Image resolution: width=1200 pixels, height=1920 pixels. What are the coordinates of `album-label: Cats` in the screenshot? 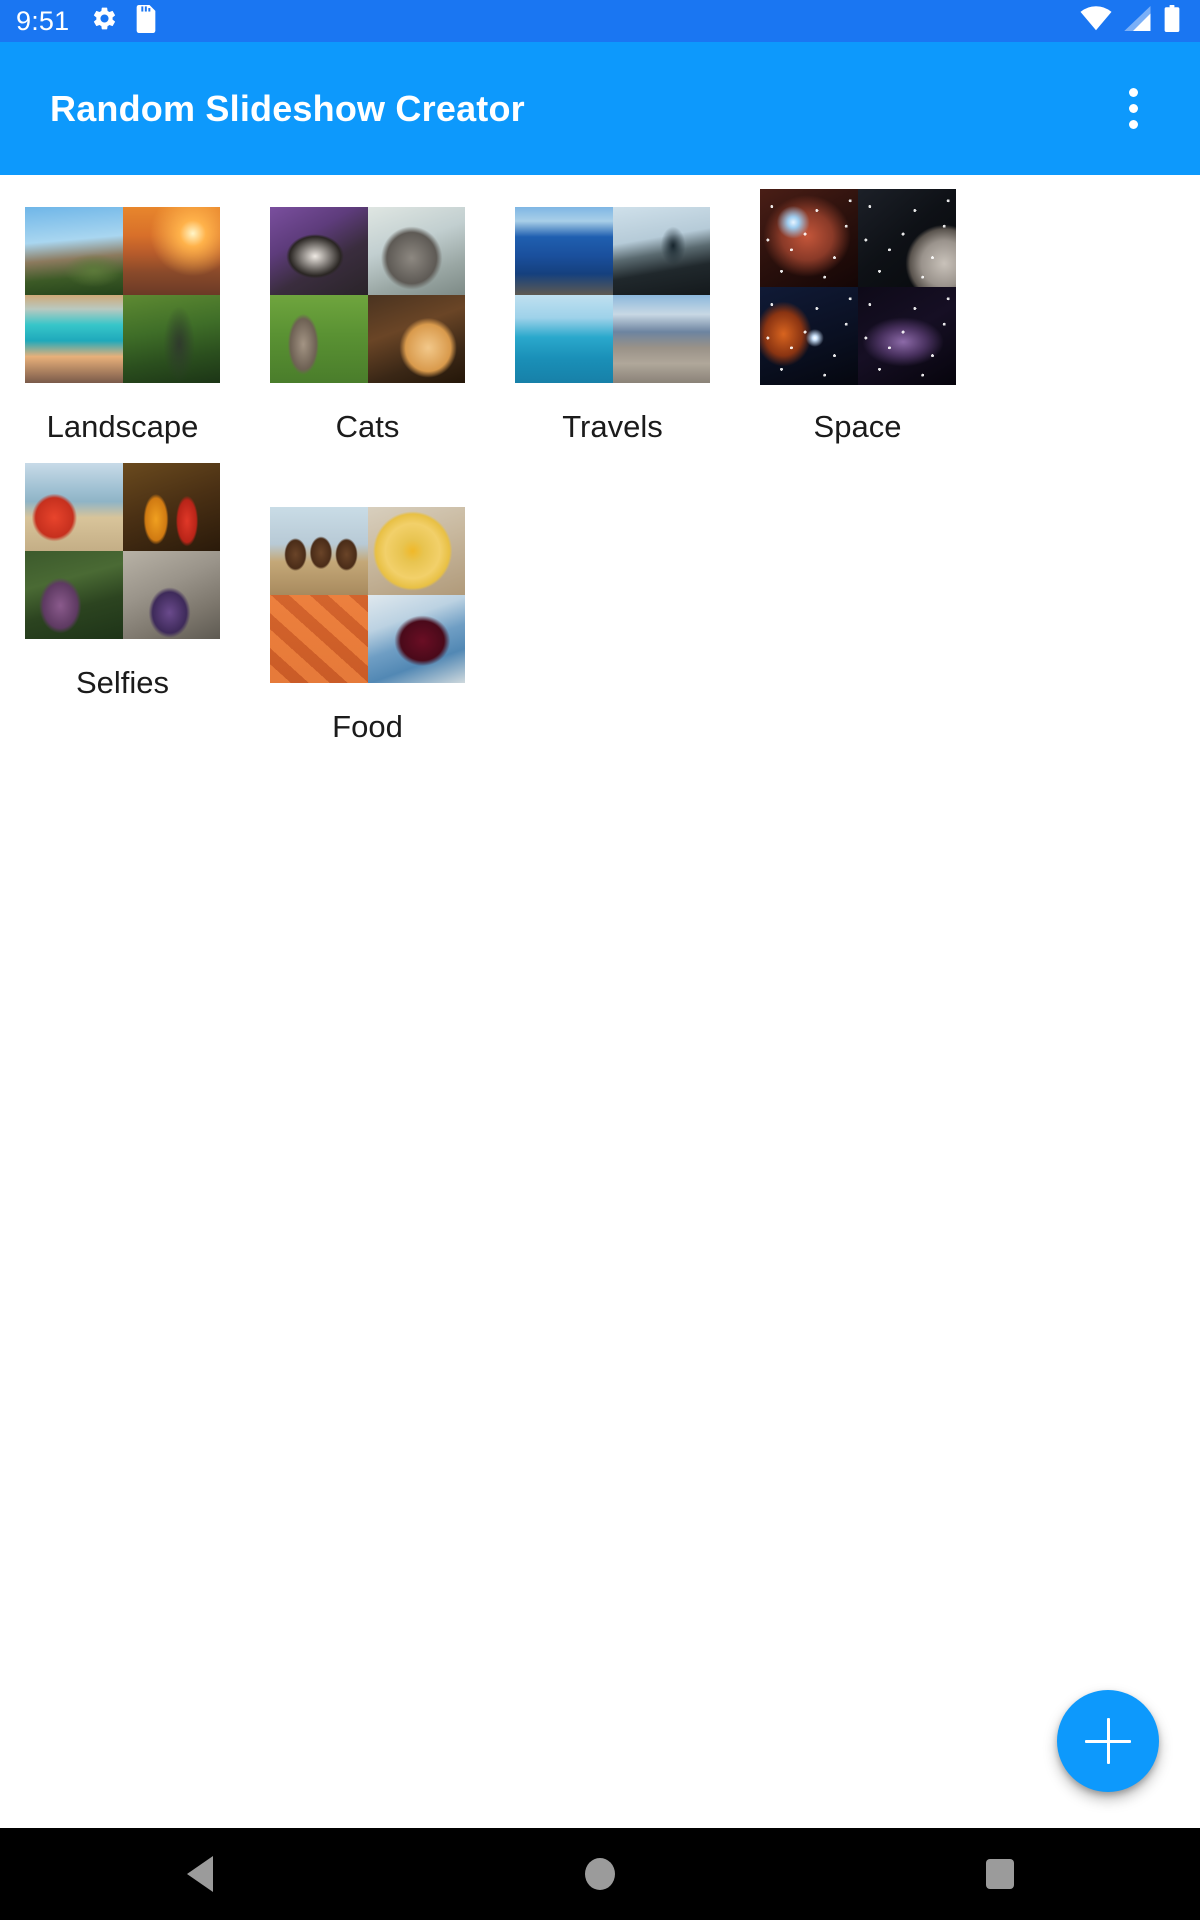 It's located at (367, 426).